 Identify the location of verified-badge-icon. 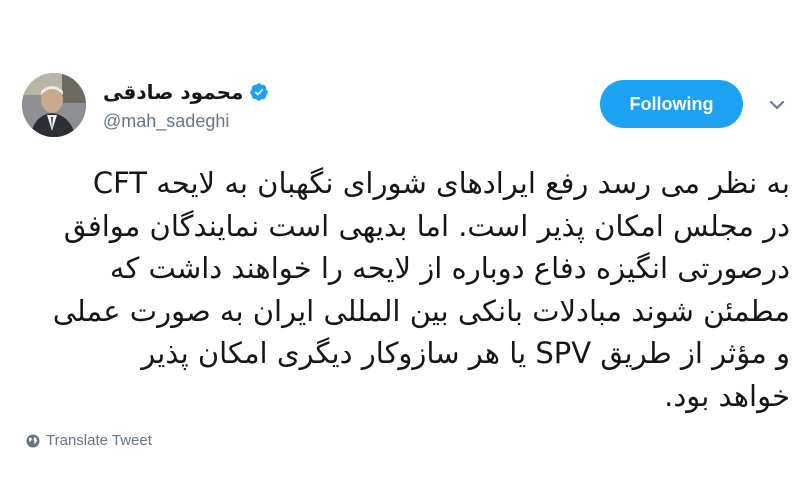
(259, 92).